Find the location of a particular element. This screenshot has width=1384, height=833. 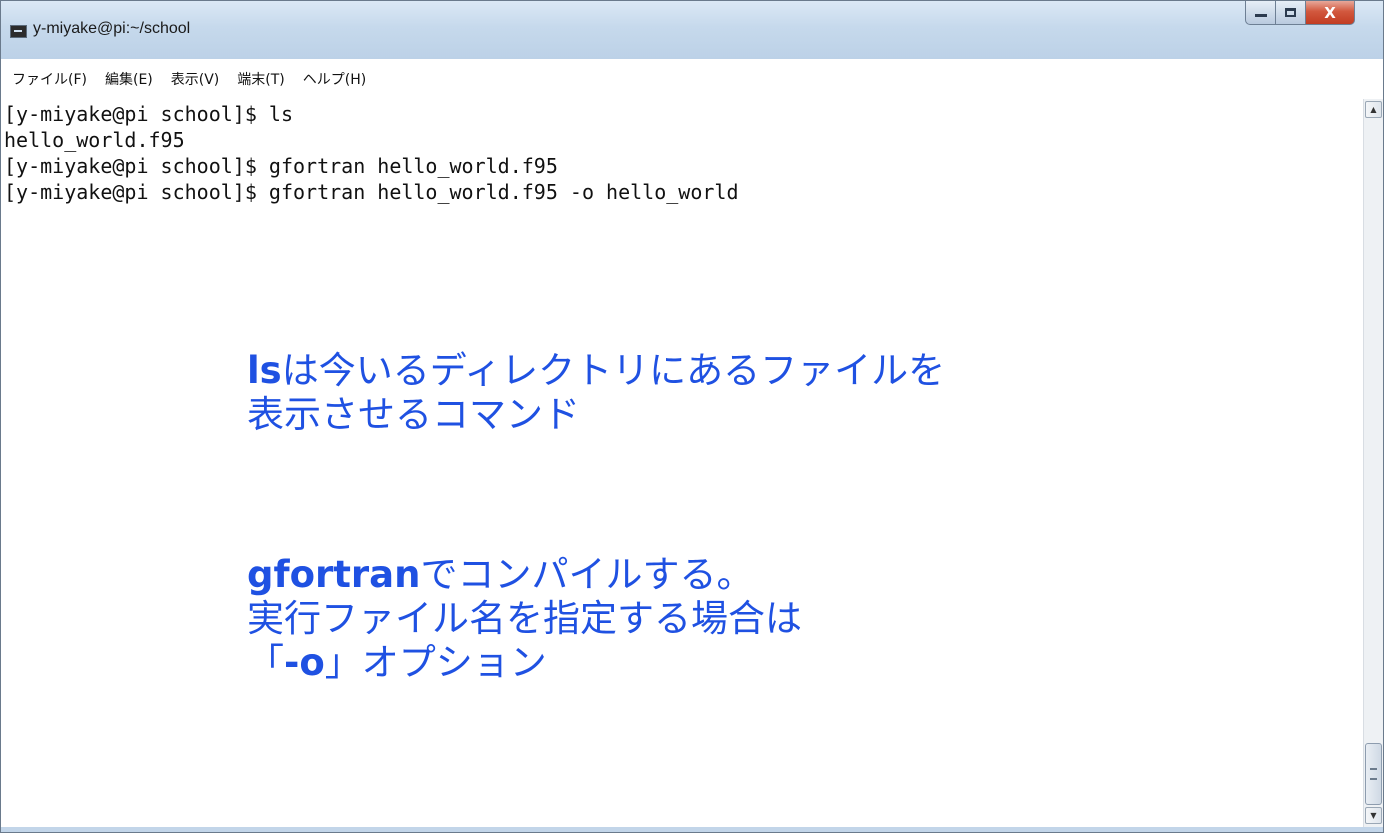

window-title: y-miyake@pi:~/school is located at coordinates (112, 28).